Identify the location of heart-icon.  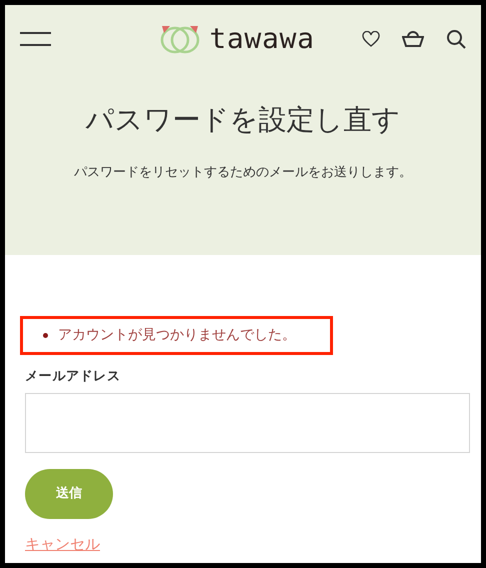
(371, 39).